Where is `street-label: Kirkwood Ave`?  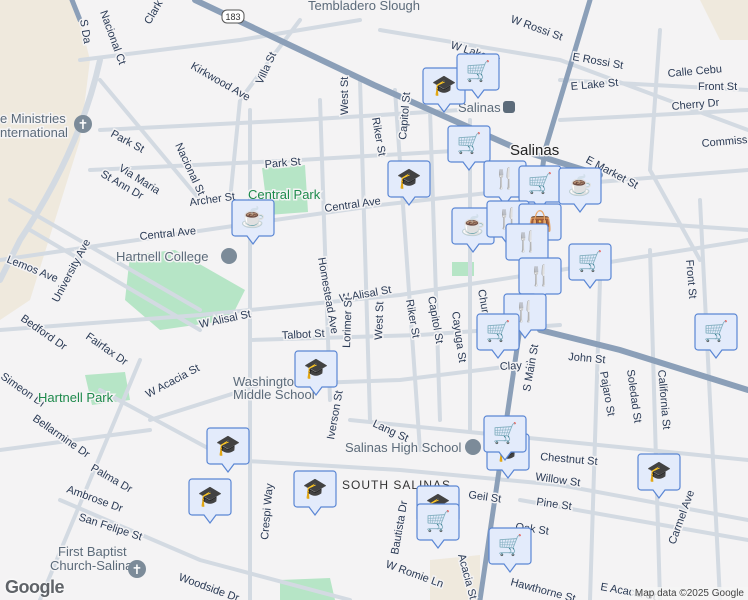 street-label: Kirkwood Ave is located at coordinates (221, 82).